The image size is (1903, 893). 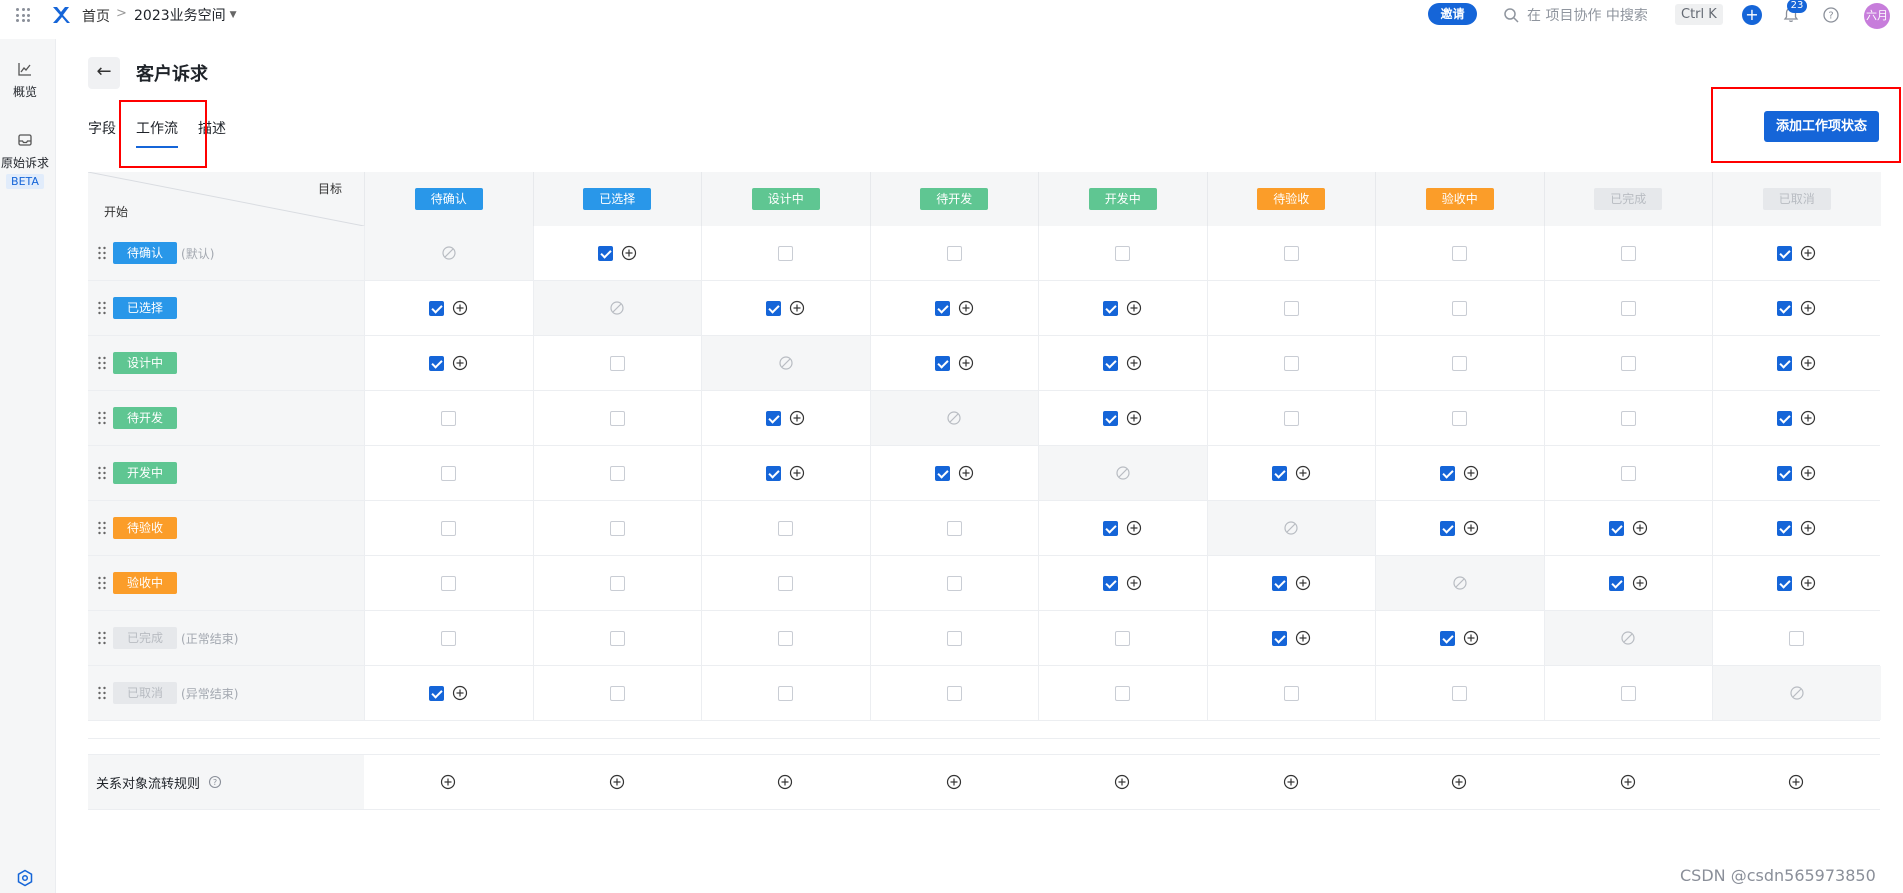 I want to click on apps-grid-icon, so click(x=23, y=15).